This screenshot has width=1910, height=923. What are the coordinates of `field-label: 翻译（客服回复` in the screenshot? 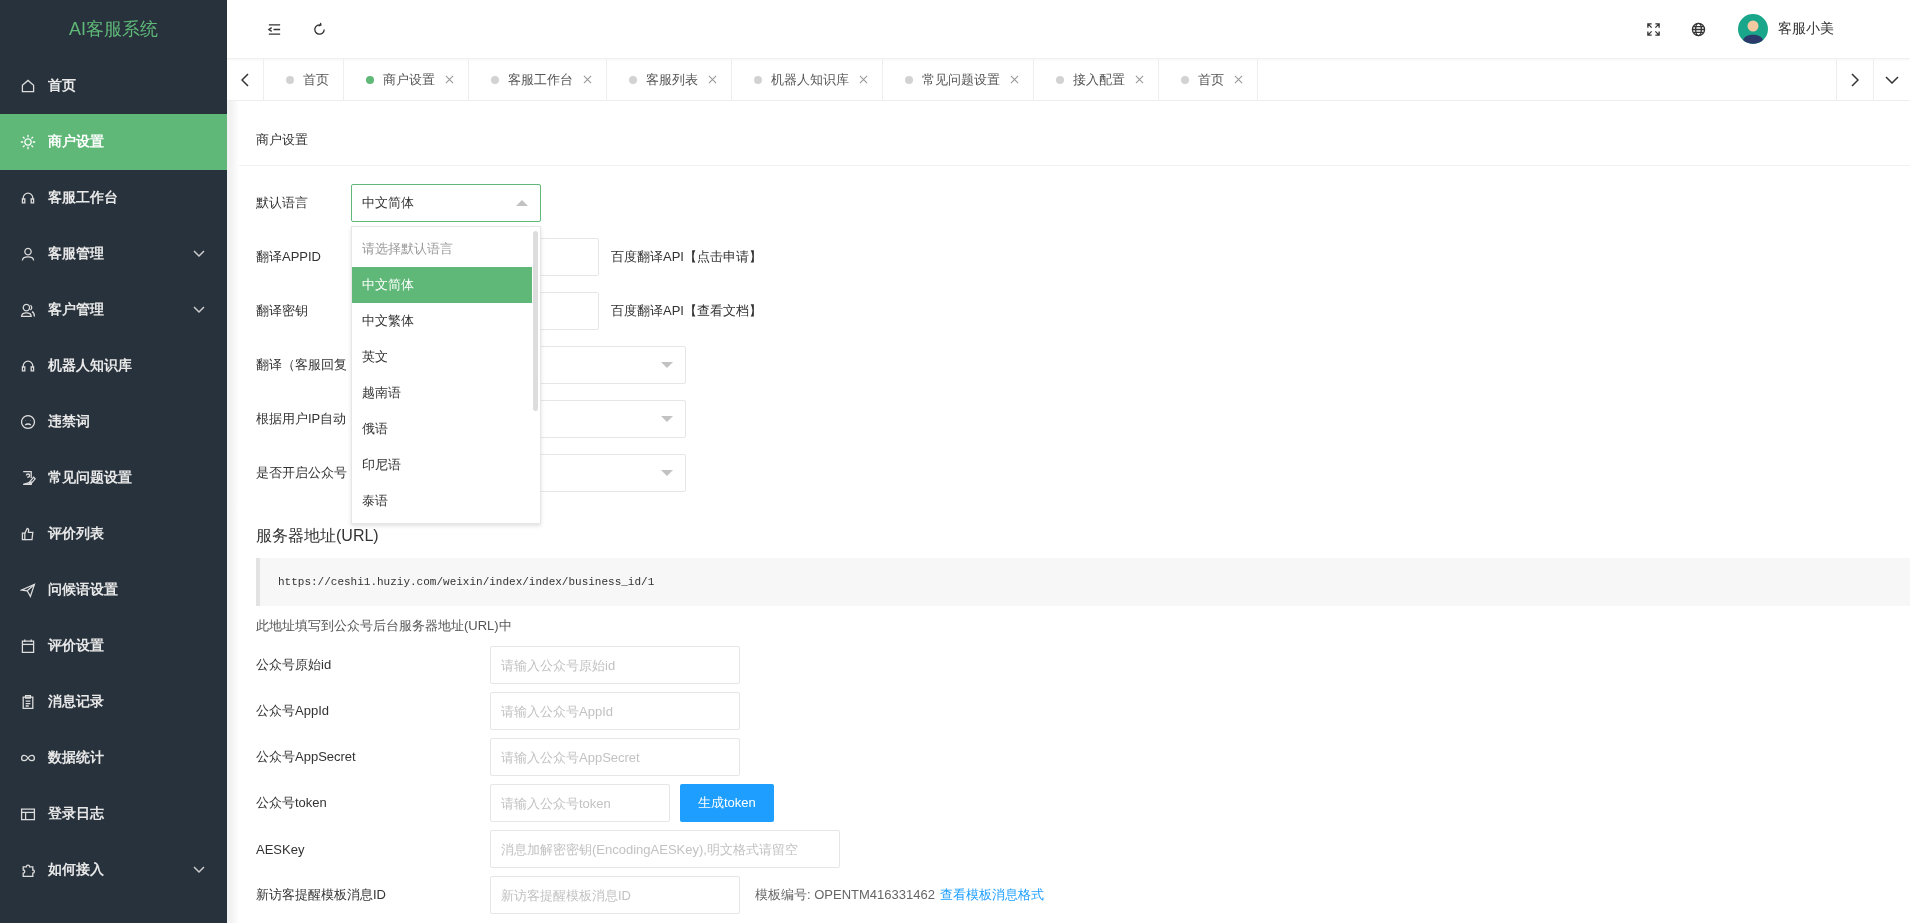 It's located at (302, 365).